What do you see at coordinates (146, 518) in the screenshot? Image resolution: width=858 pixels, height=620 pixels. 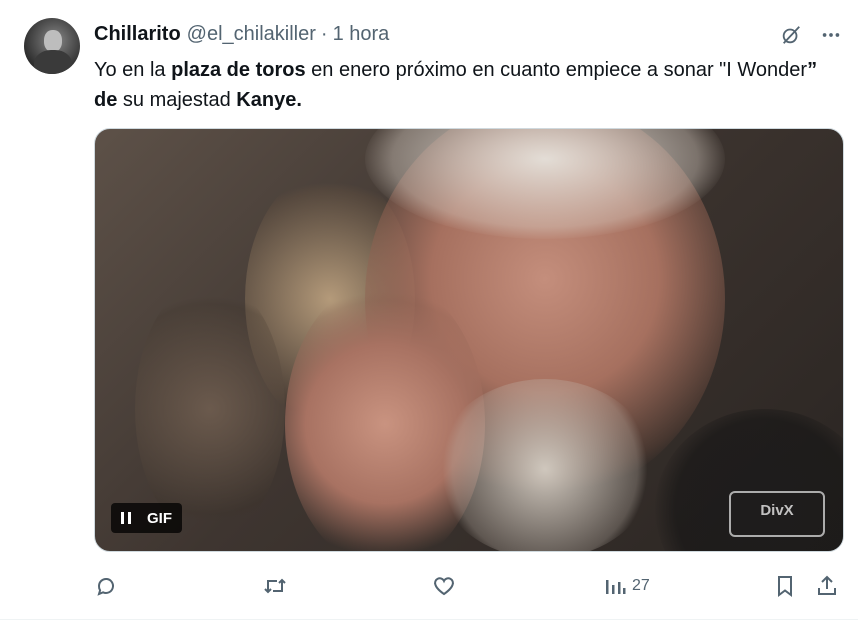 I see `gif-badge: GIF` at bounding box center [146, 518].